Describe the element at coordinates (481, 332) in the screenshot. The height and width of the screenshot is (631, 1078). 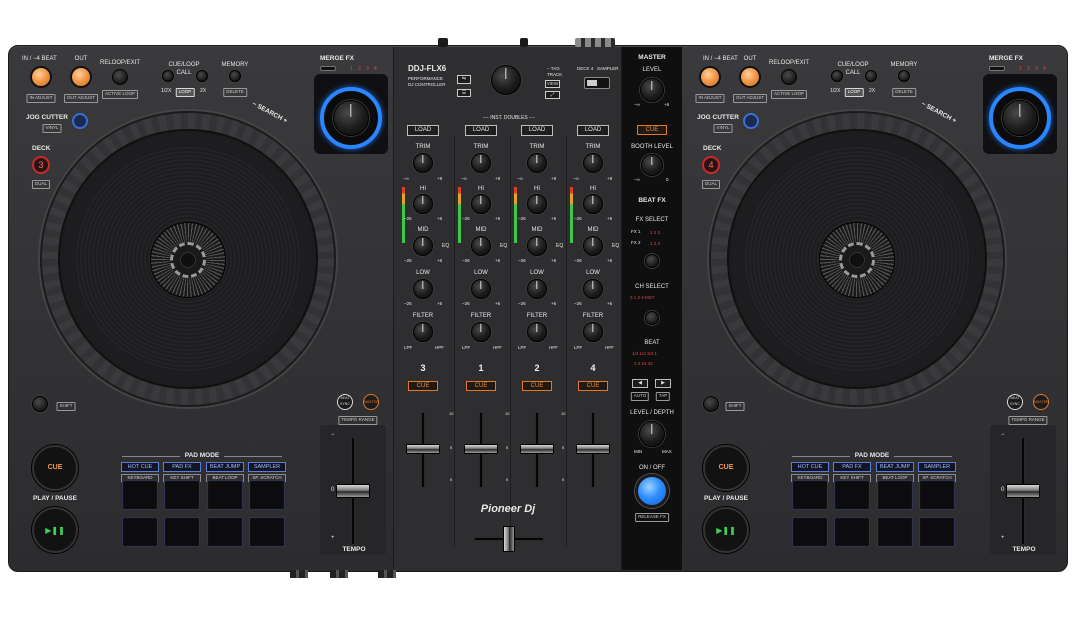
I see `filter-knob-ch1` at that location.